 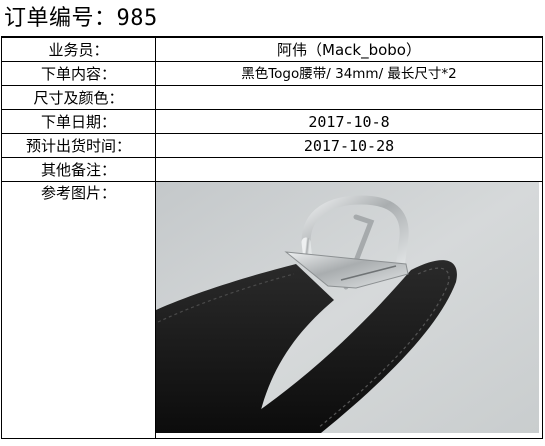 I want to click on row-salesperson: 业务员： 阿伟（Mack_bobo）, so click(x=272, y=49).